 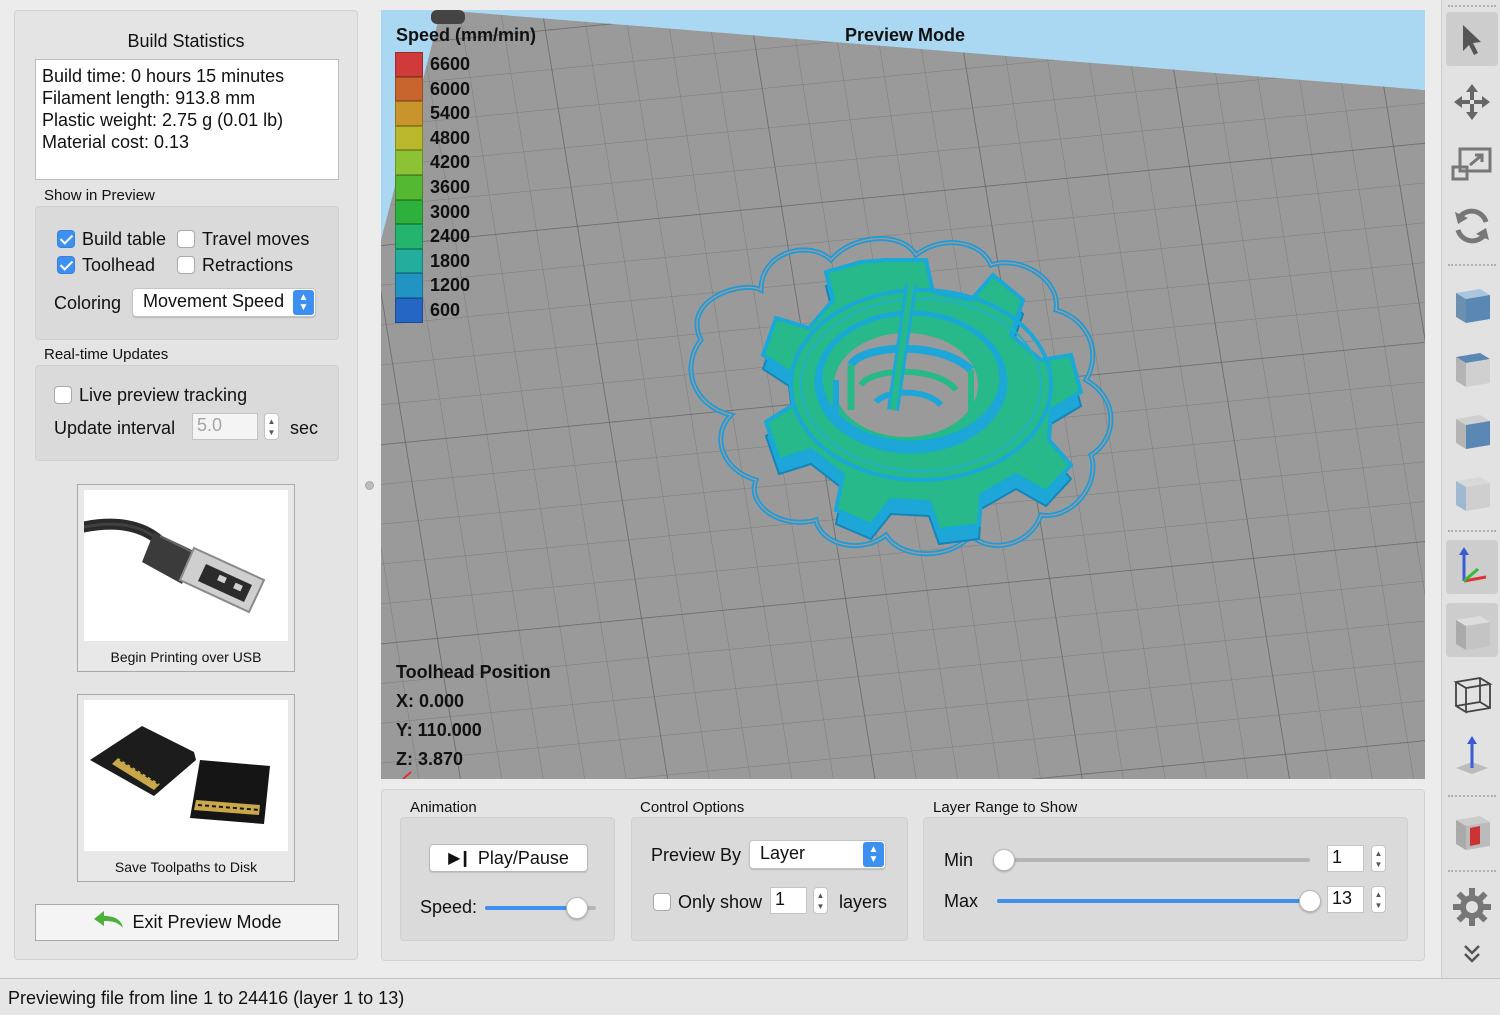 I want to click on build-statistics-title: Build Statistics, so click(x=186, y=41).